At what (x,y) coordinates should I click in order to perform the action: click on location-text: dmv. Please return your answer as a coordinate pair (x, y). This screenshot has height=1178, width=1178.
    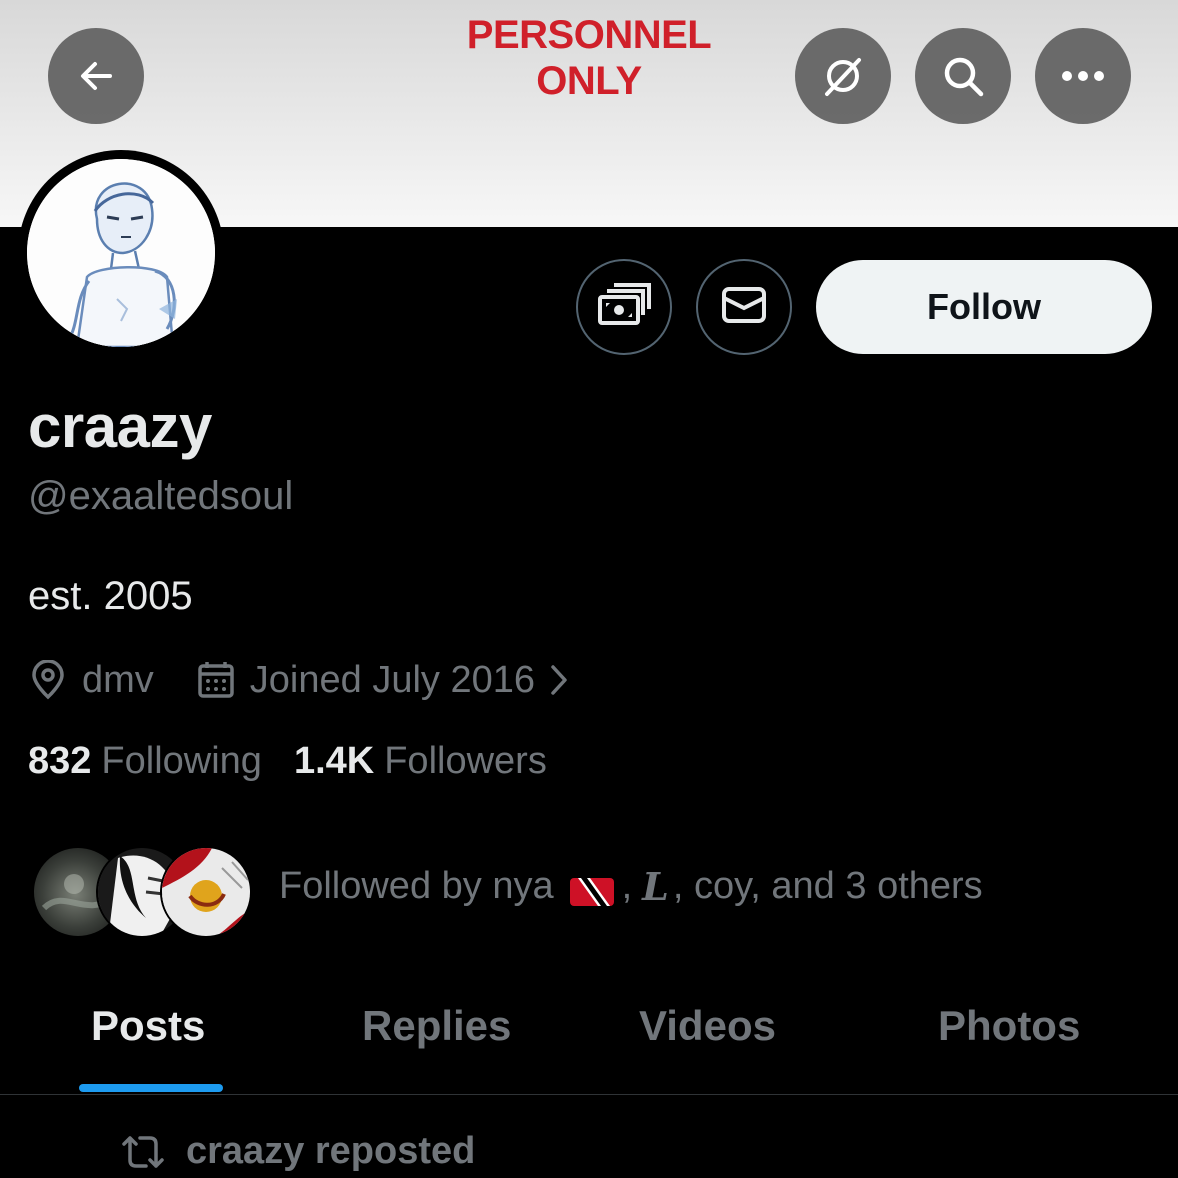
    Looking at the image, I should click on (118, 679).